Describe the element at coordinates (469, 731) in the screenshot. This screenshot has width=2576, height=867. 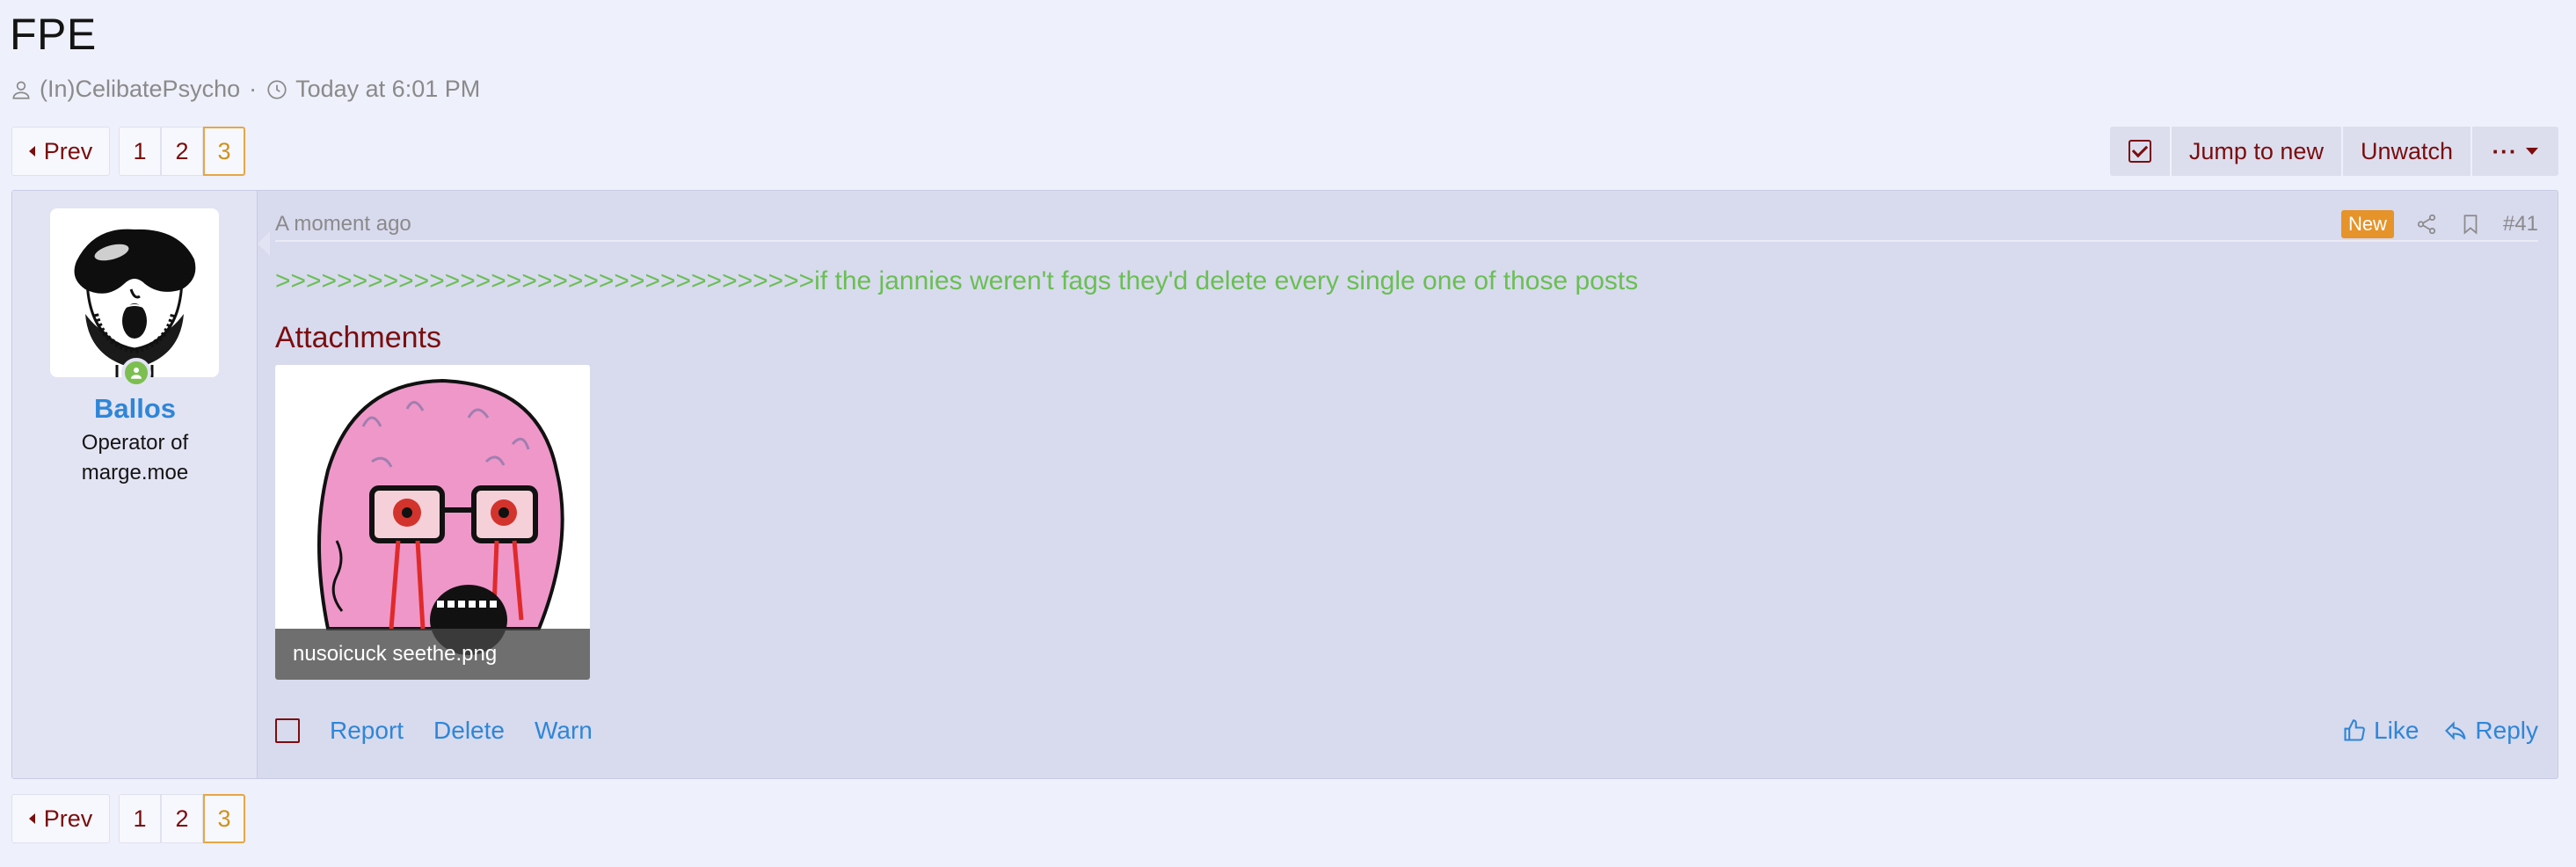
I see `delete-link: Delete` at that location.